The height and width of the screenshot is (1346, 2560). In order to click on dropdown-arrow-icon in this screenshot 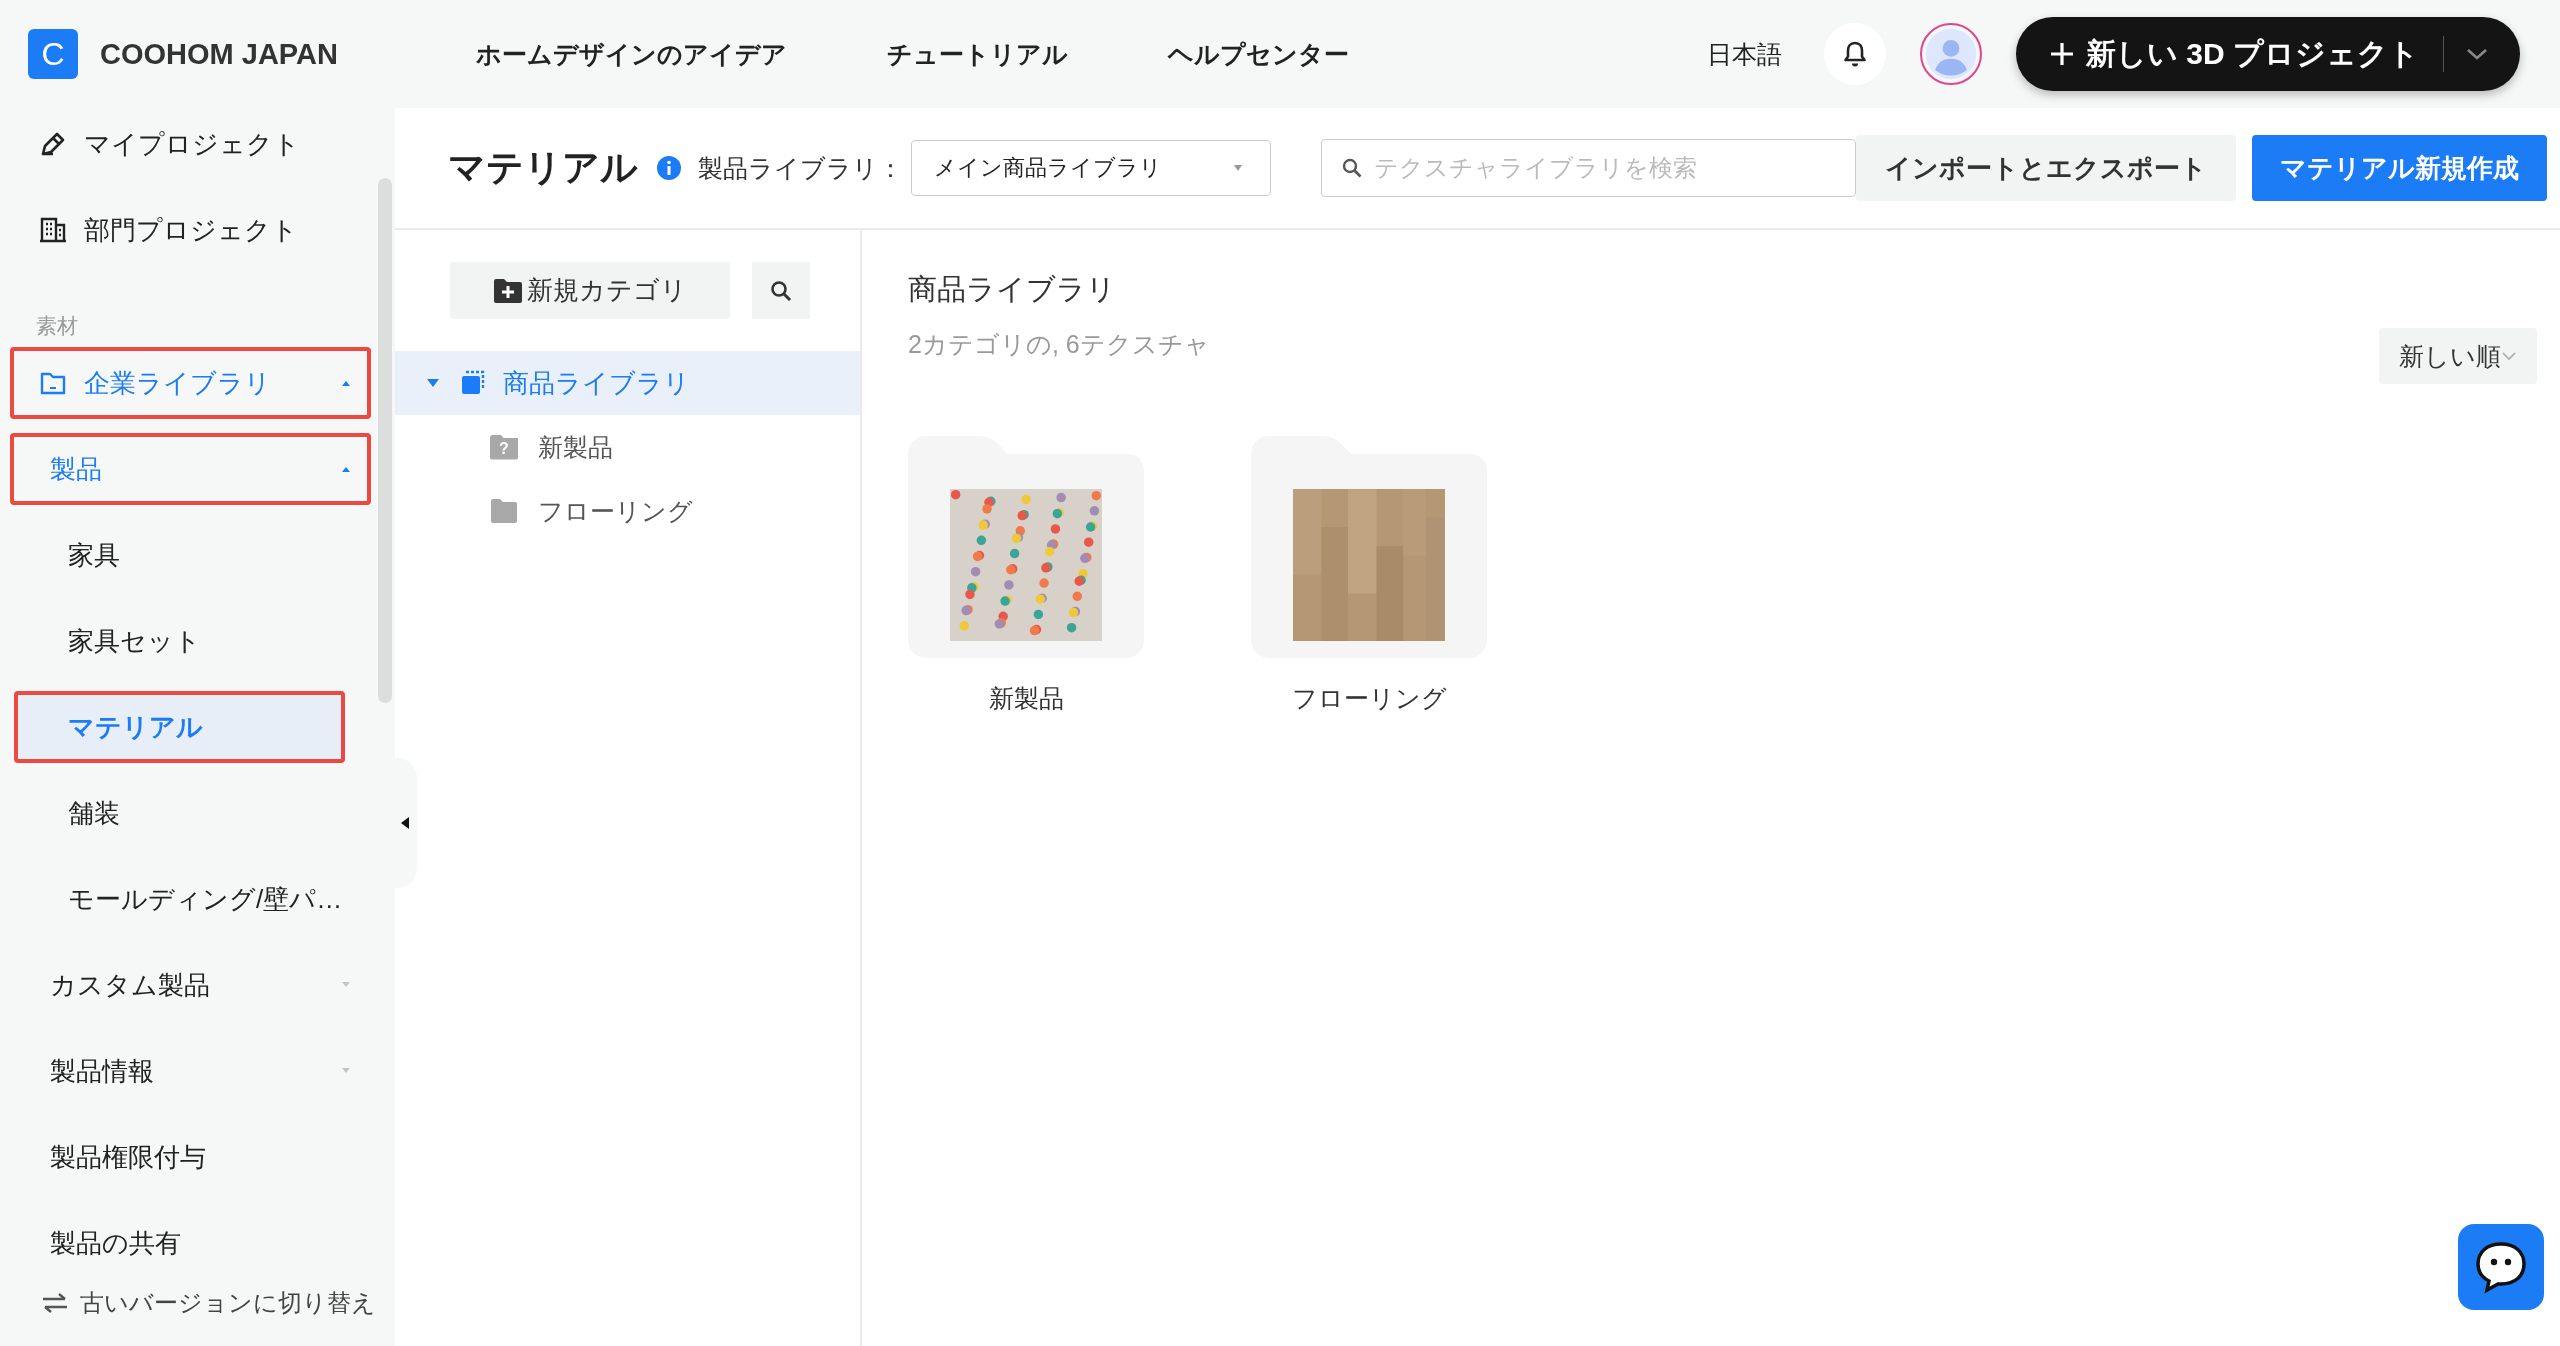, I will do `click(1238, 168)`.